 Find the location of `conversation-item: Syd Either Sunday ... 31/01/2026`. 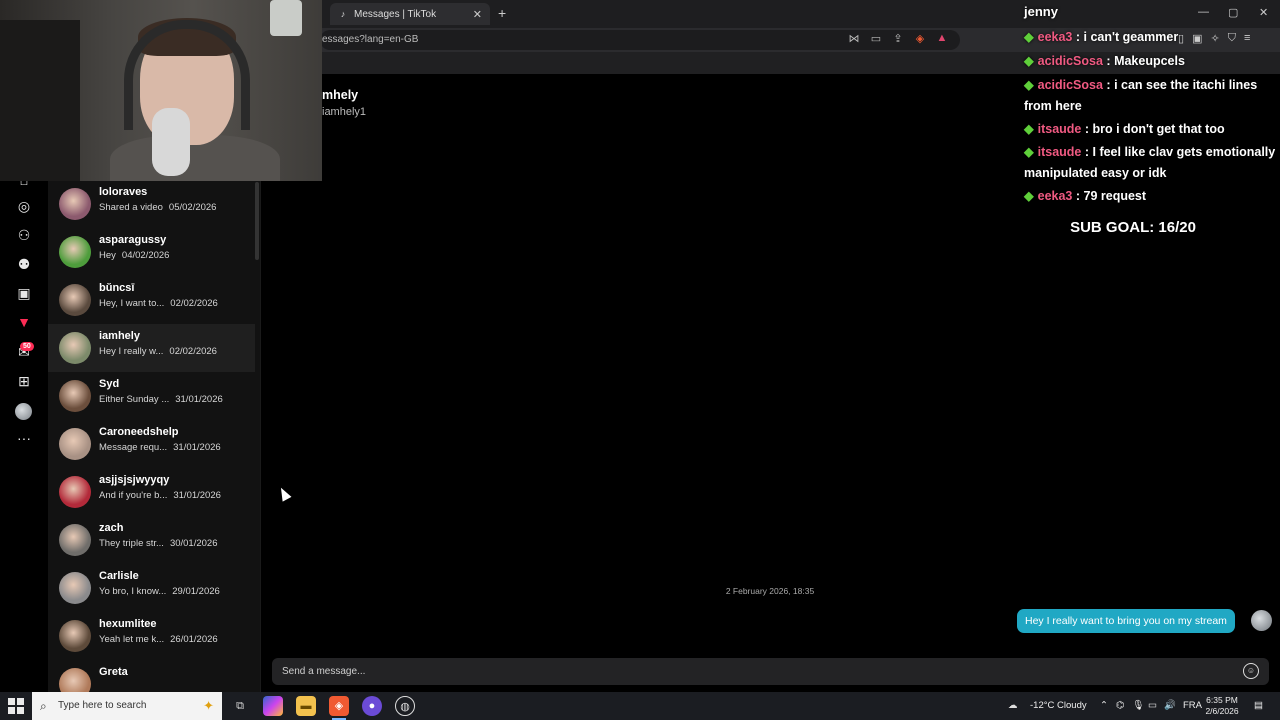

conversation-item: Syd Either Sunday ... 31/01/2026 is located at coordinates (151, 396).